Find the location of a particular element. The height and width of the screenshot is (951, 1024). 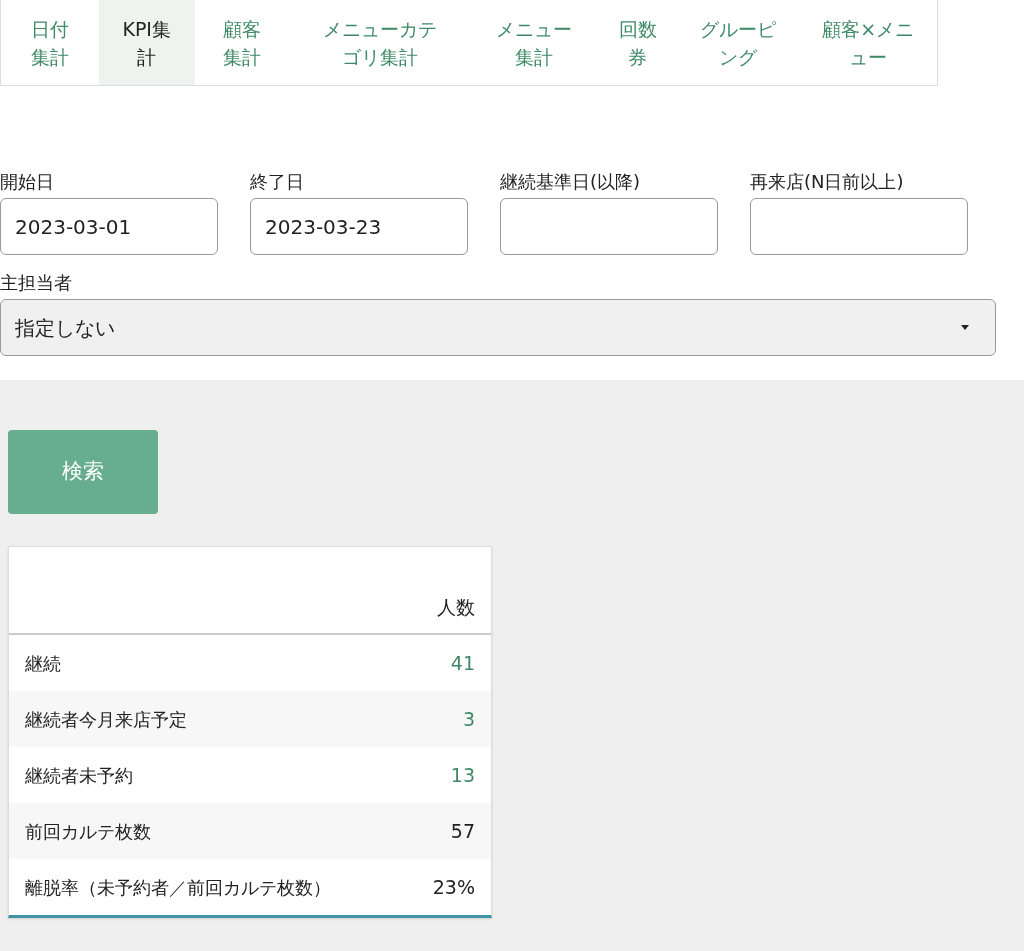

count-link: 3 is located at coordinates (468, 719).